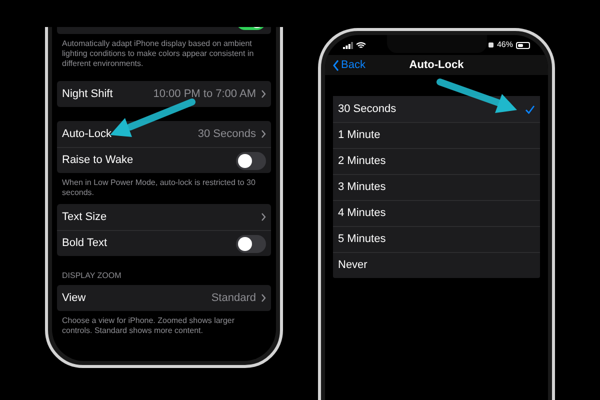 The image size is (600, 400). I want to click on option-row: 2 Minutes, so click(436, 161).